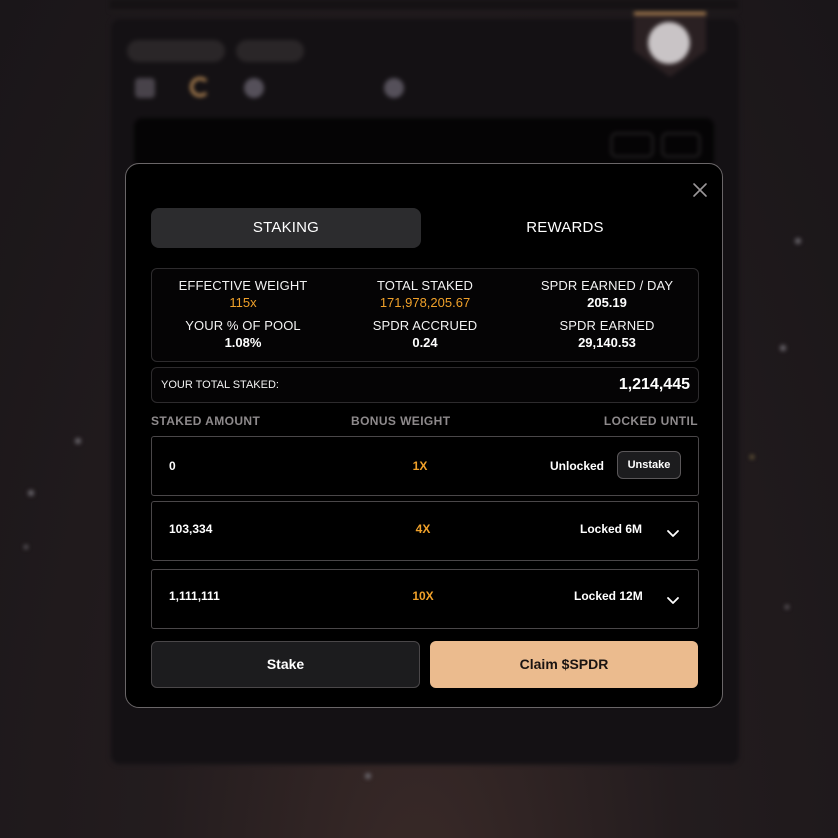 The image size is (838, 838). Describe the element at coordinates (243, 342) in the screenshot. I see `stat-value: 1.08%` at that location.